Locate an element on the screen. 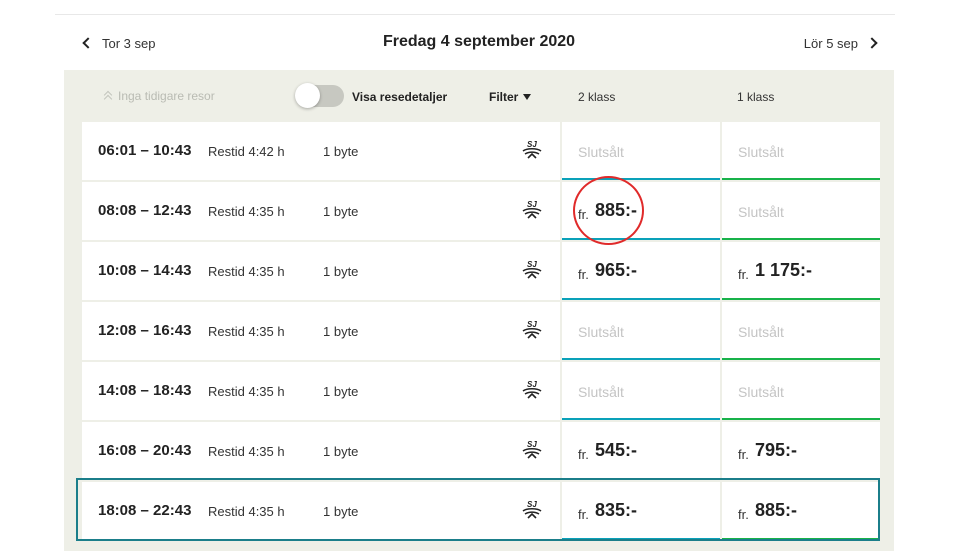 This screenshot has width=980, height=551. travel-duration: Restid 4:42 h is located at coordinates (246, 151).